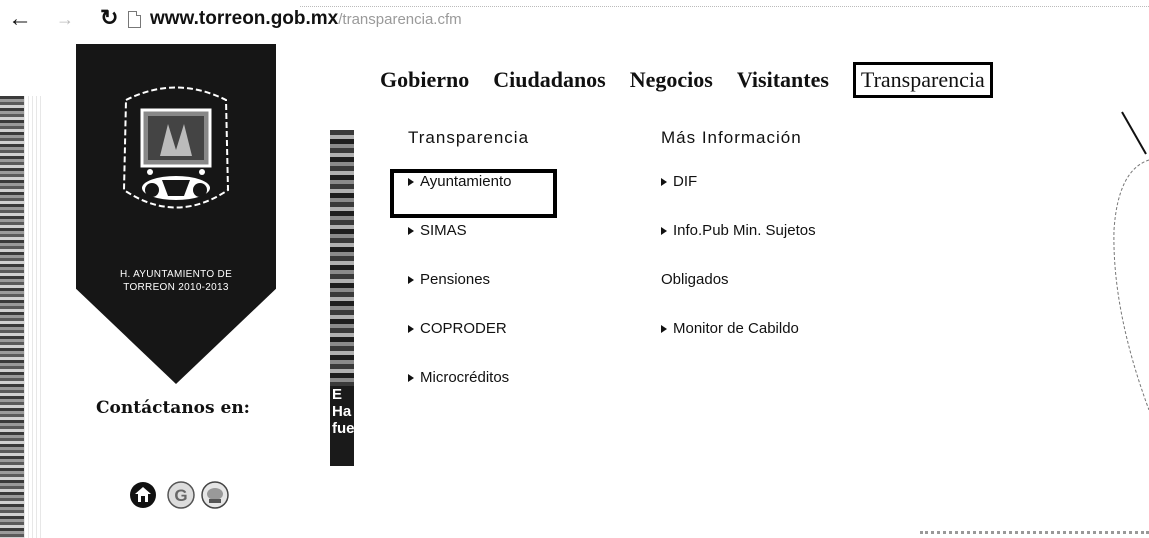 This screenshot has width=1149, height=538. What do you see at coordinates (744, 230) in the screenshot?
I see `menu-item-label: Info.Pub Min. Sujetos` at bounding box center [744, 230].